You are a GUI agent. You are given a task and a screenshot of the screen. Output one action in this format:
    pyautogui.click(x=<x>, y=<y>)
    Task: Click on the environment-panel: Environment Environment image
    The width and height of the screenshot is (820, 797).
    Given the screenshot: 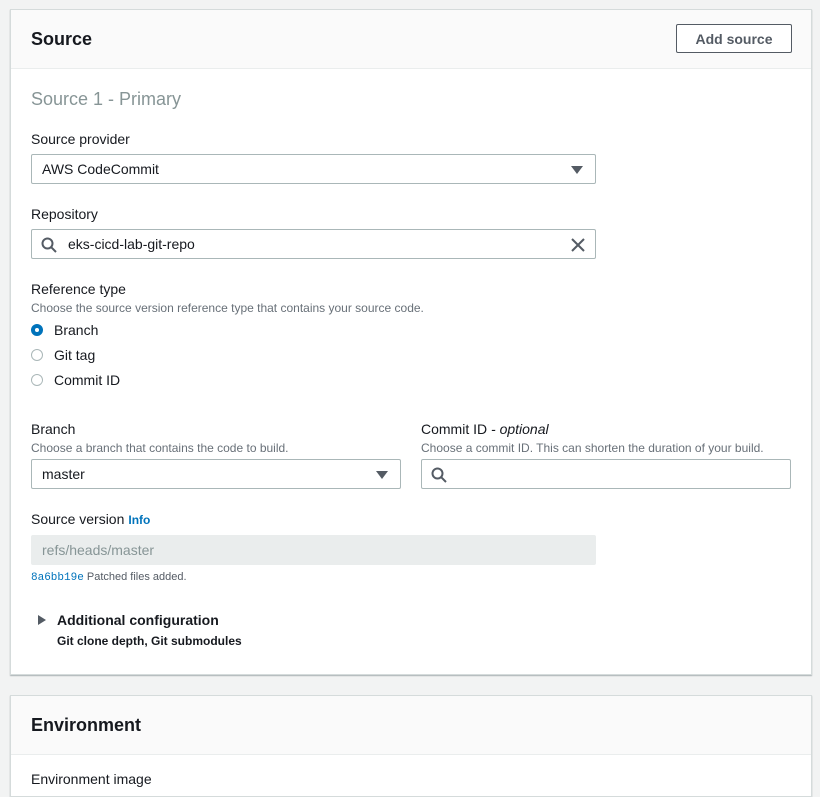 What is the action you would take?
    pyautogui.click(x=411, y=746)
    